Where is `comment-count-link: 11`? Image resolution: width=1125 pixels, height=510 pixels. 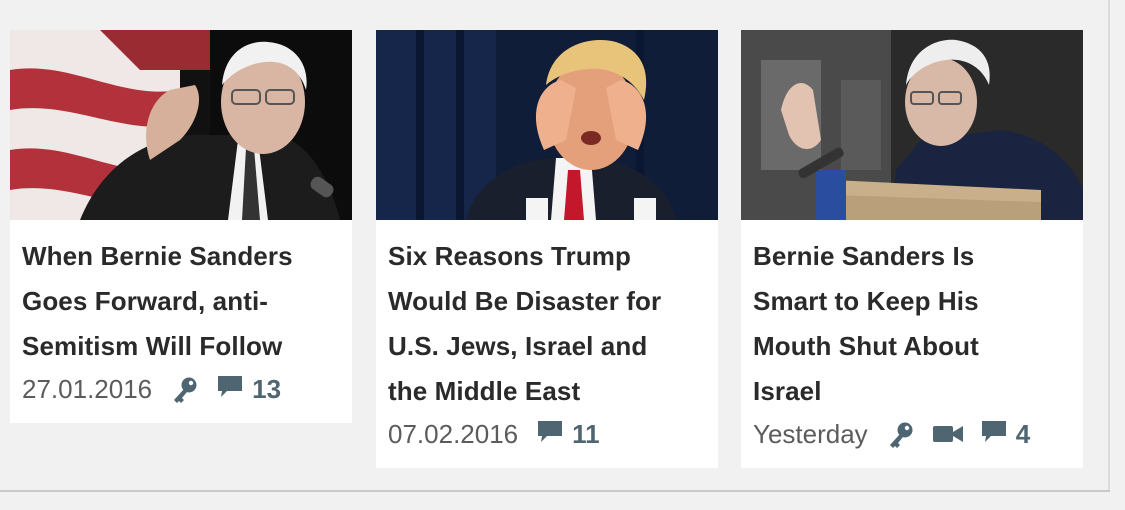
comment-count-link: 11 is located at coordinates (568, 434).